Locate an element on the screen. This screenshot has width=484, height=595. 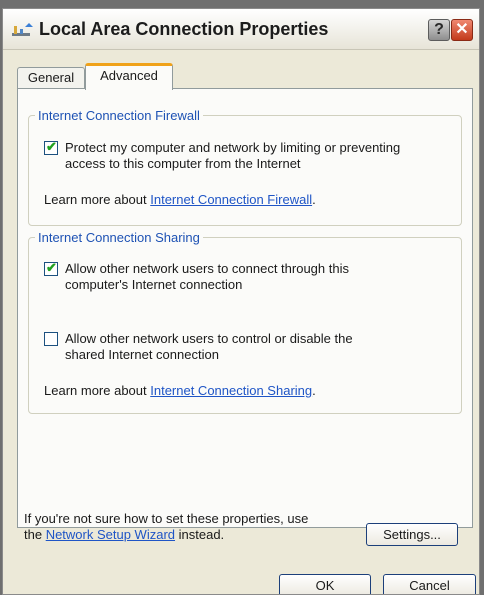
firewall-learn-more-suffix: . is located at coordinates (314, 199).